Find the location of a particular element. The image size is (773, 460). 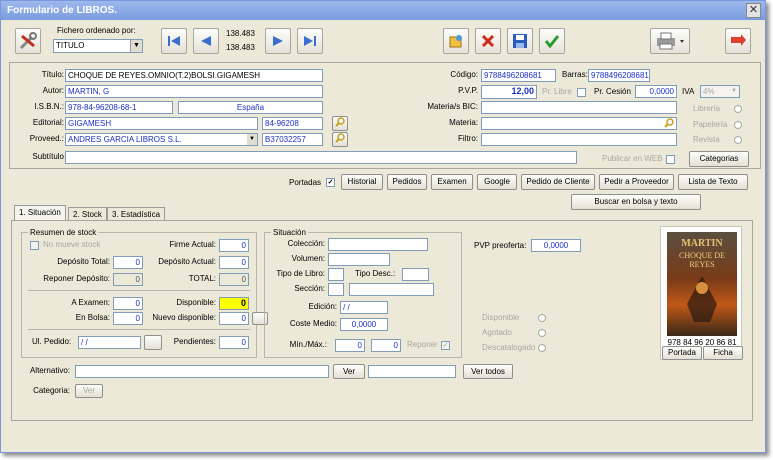

materia-bic-field is located at coordinates (579, 107).